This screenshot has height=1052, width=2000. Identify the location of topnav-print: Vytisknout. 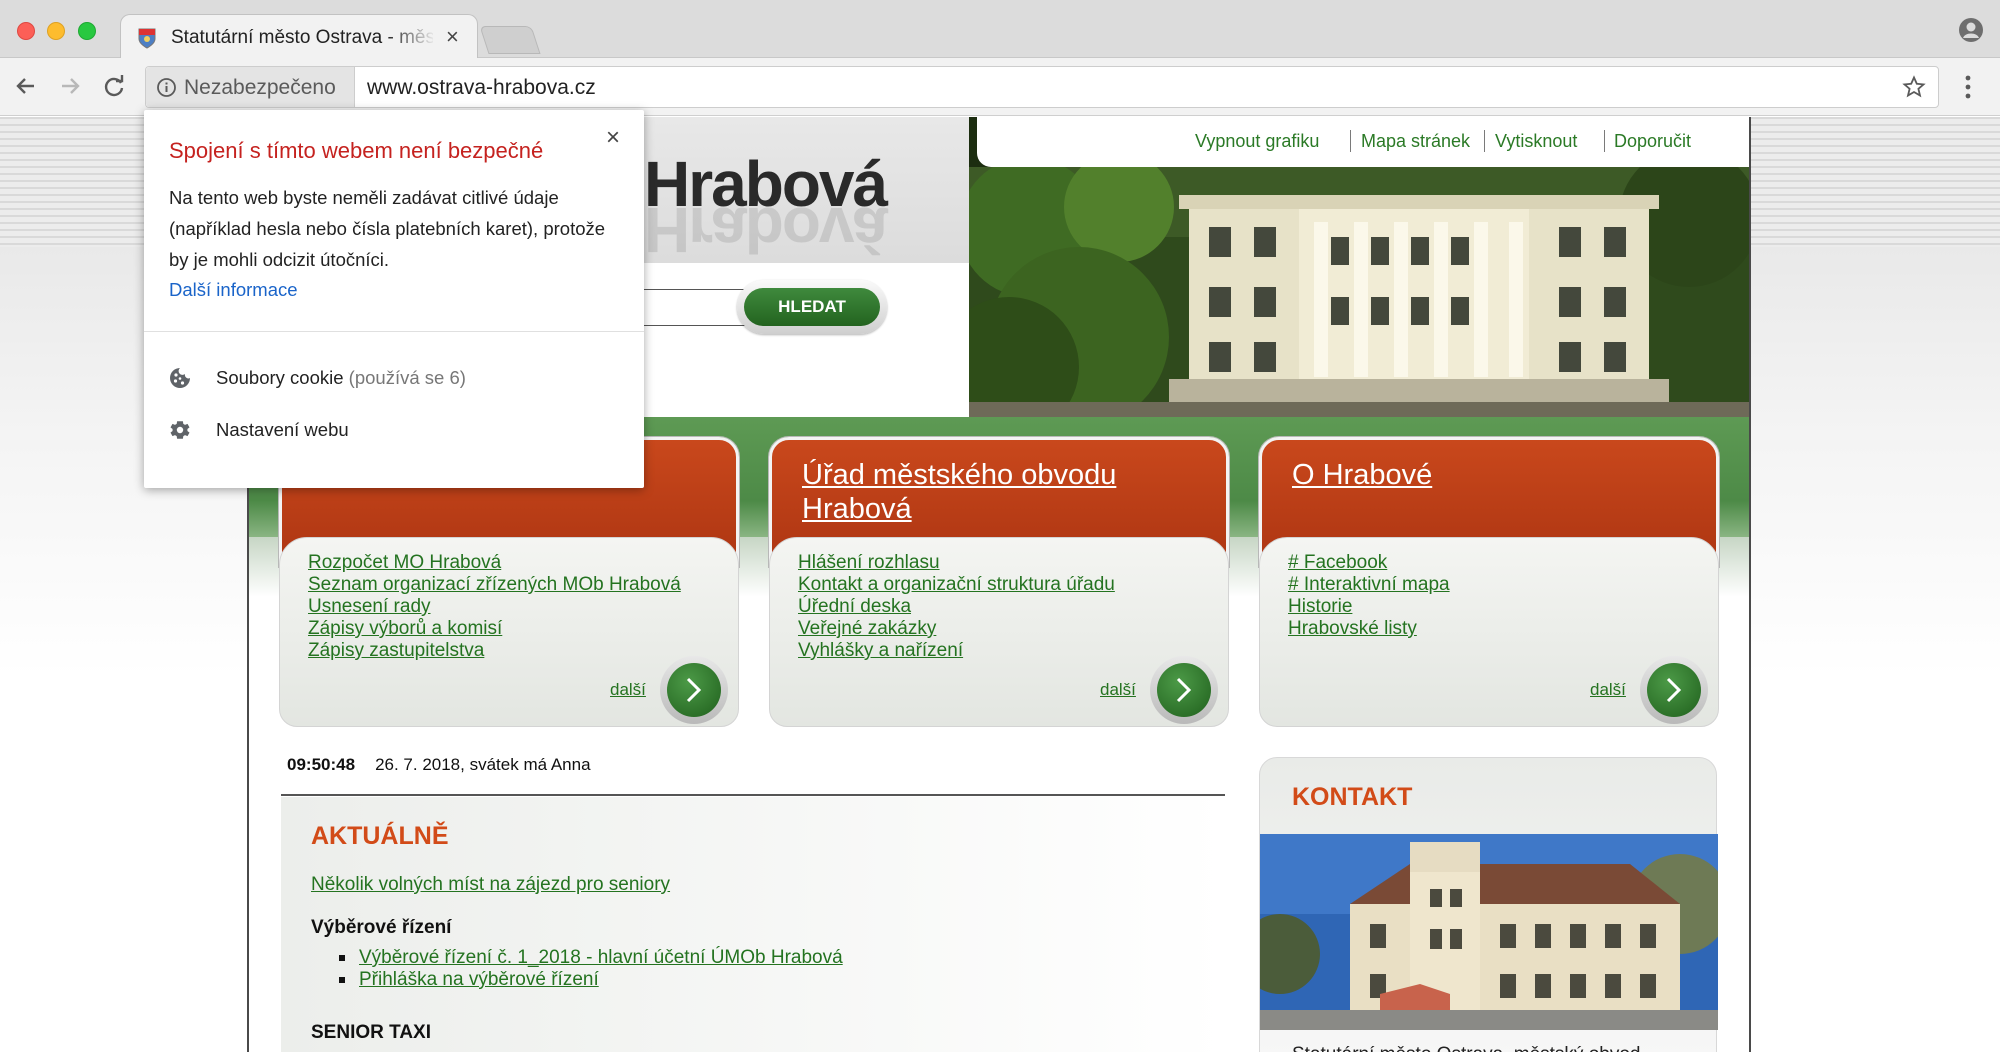
(1536, 141).